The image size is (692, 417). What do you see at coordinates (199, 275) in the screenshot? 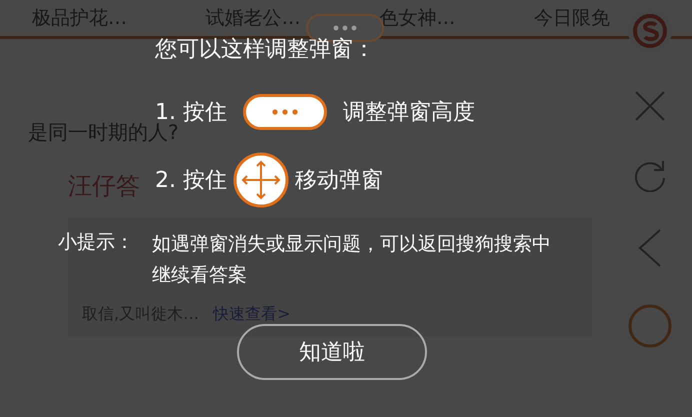
I see `tip-text: 继续看答案` at bounding box center [199, 275].